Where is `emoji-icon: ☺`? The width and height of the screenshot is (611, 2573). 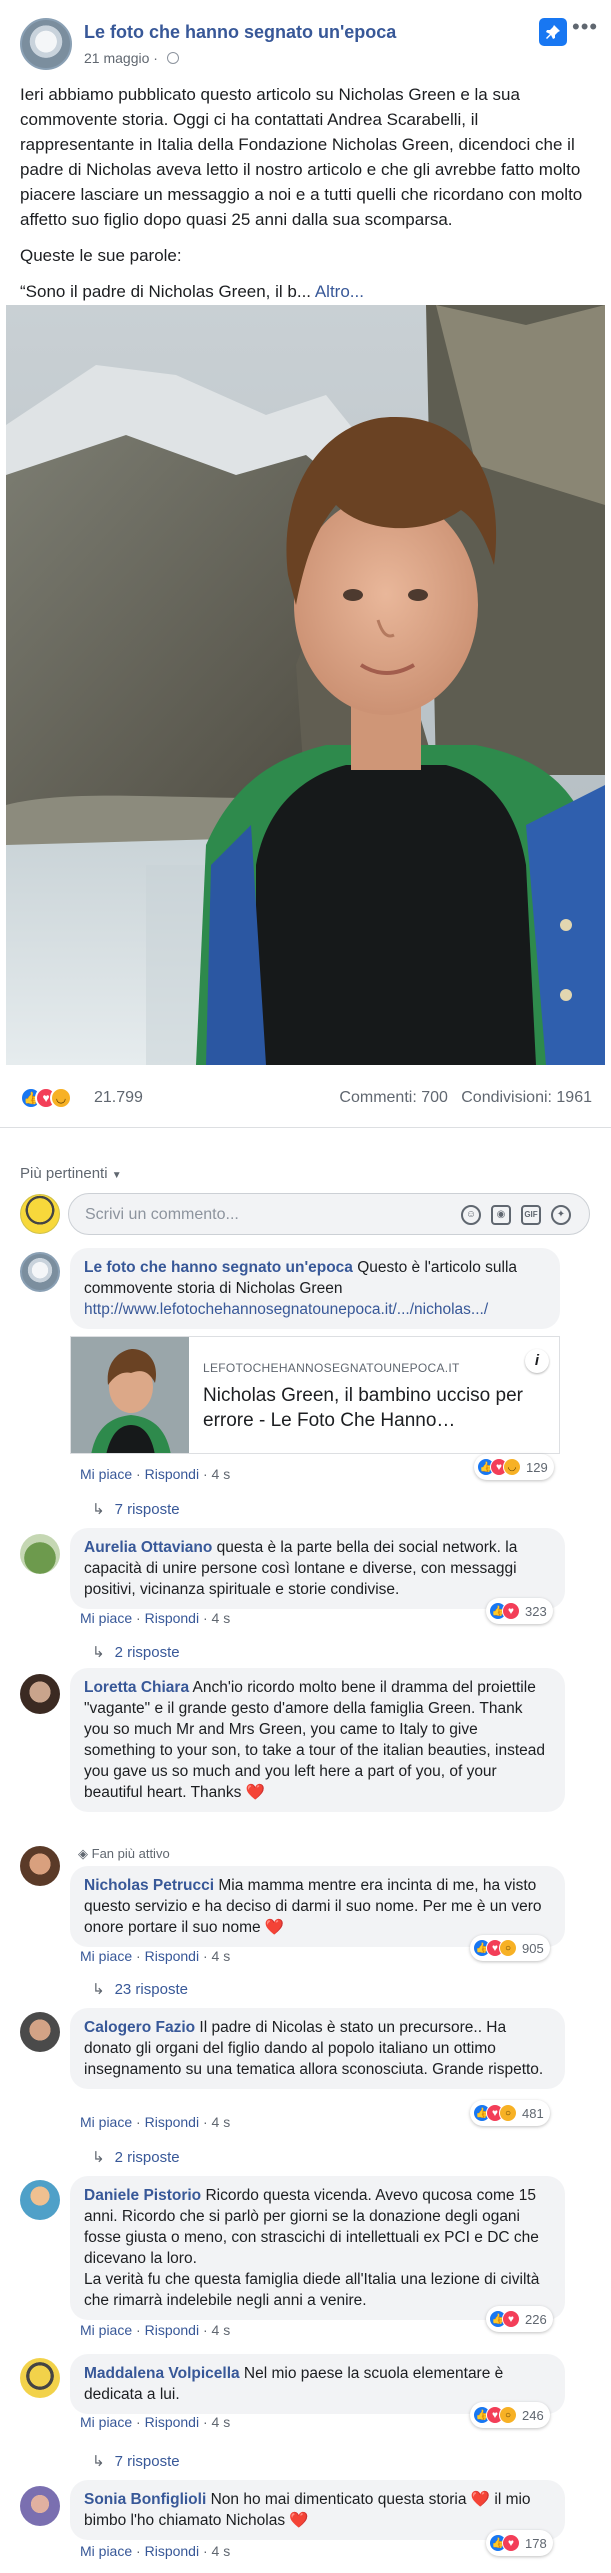
emoji-icon: ☺ is located at coordinates (471, 1215).